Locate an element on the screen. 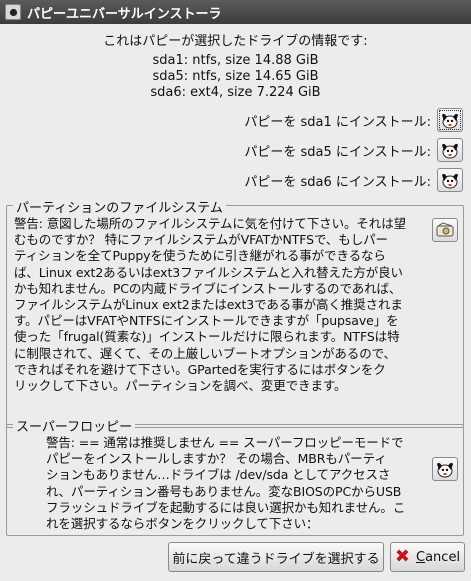  info-heading: これはパピーが選択したドライブの情報です: is located at coordinates (235, 41).